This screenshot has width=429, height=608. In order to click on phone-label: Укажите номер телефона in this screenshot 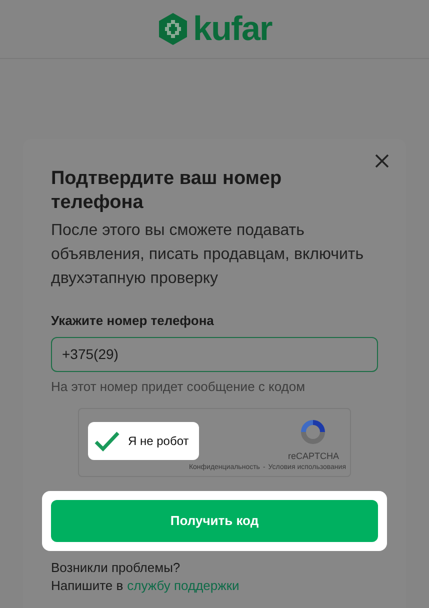, I will do `click(133, 321)`.